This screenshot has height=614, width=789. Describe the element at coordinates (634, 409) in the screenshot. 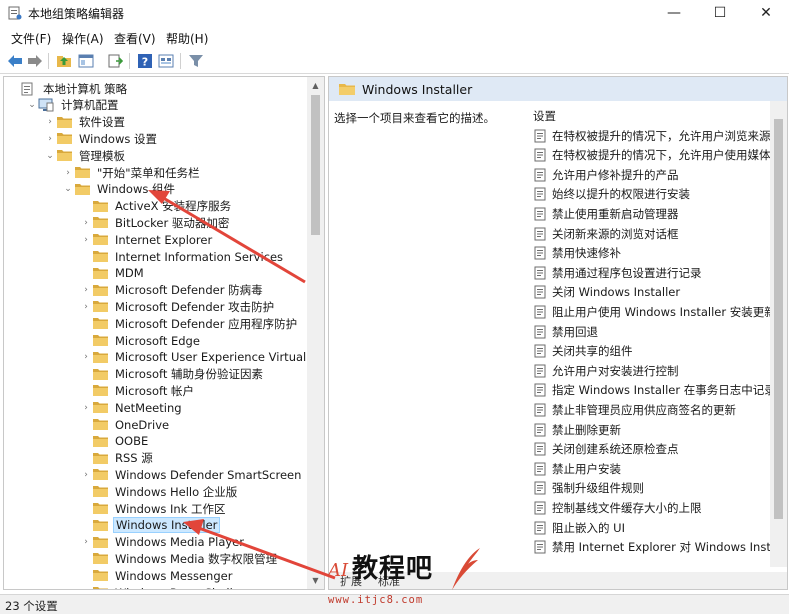

I see `setting-row: 禁止非管理员应用供应商签名的更新` at that location.